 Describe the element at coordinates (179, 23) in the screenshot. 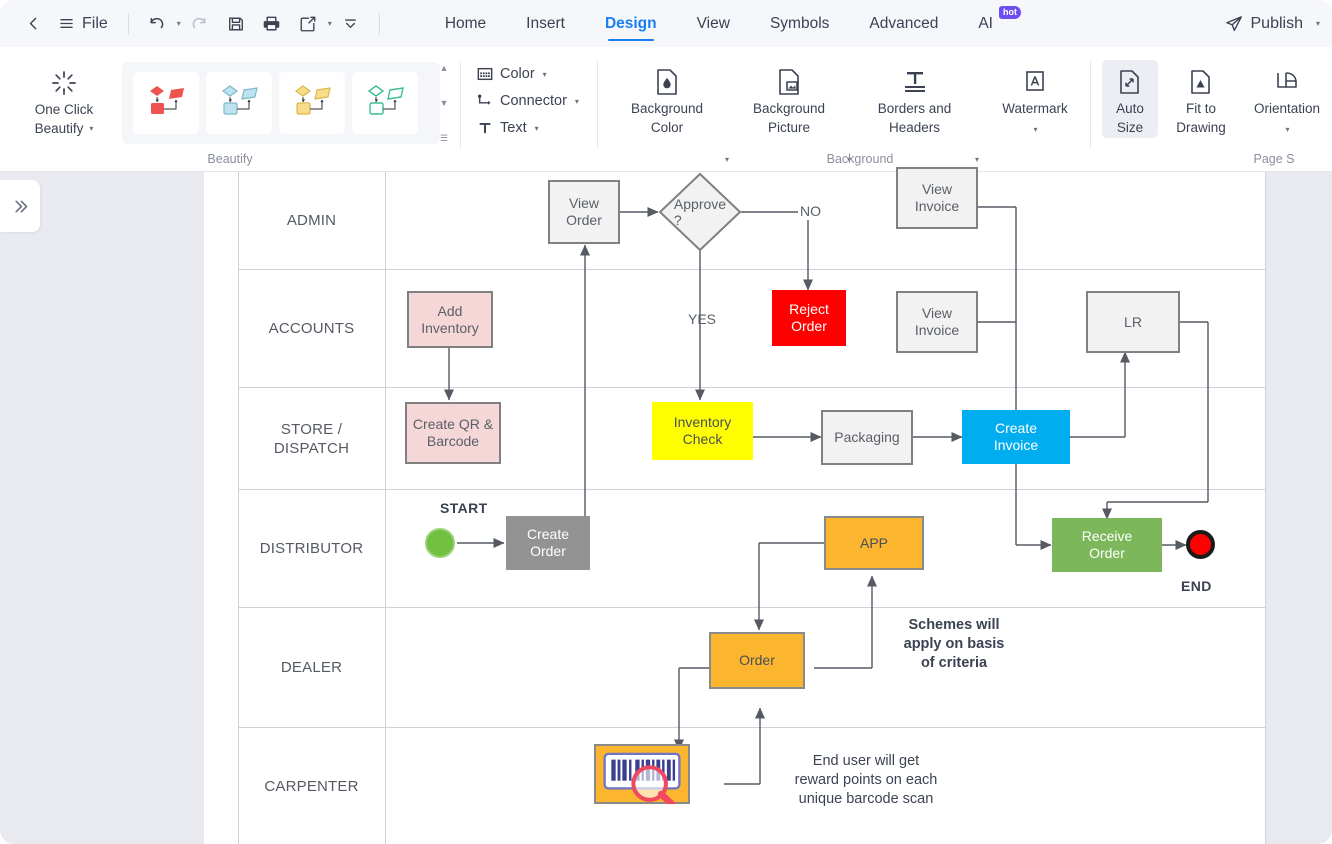

I see `undo-dropdown-caret: ▾` at that location.